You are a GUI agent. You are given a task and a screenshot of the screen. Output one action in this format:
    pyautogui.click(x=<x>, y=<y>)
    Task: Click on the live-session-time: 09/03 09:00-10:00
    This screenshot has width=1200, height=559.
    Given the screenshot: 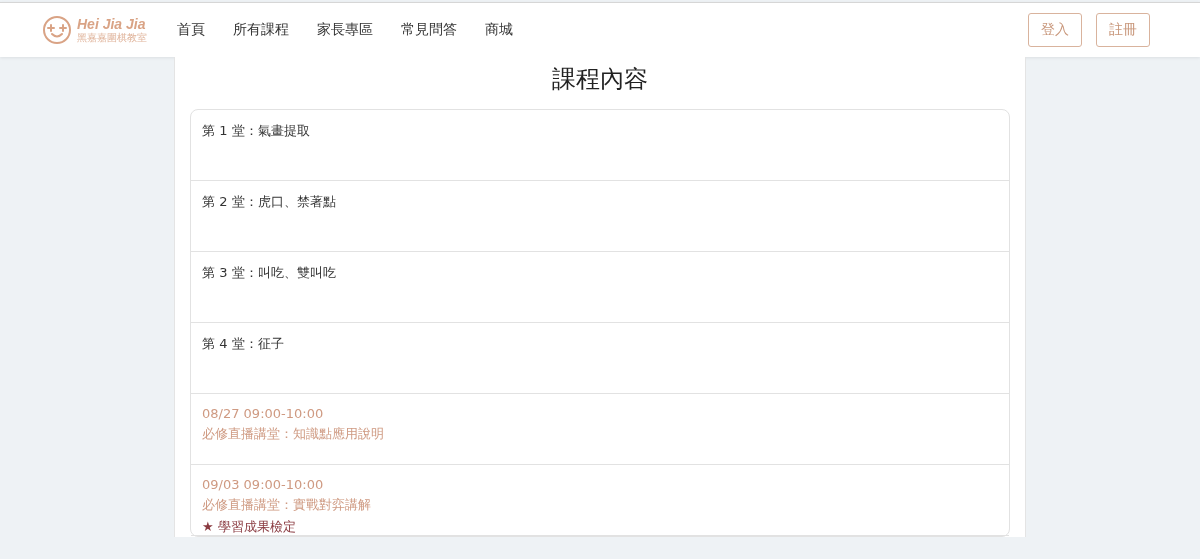 What is the action you would take?
    pyautogui.click(x=263, y=484)
    